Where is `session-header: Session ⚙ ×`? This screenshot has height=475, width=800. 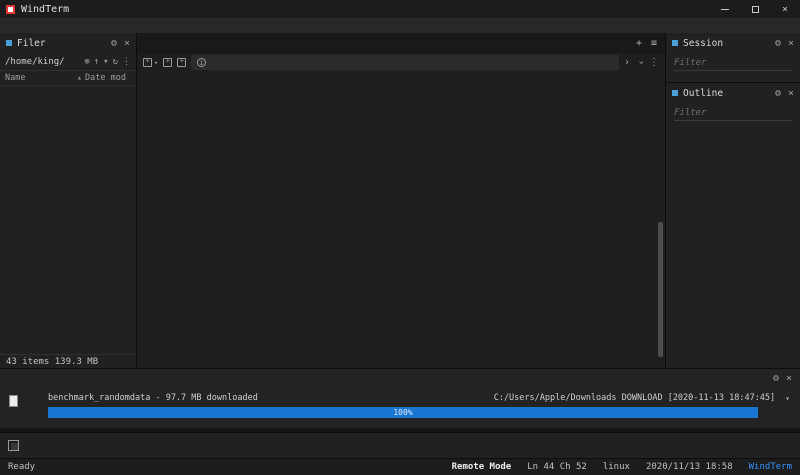
session-header: Session ⚙ × is located at coordinates (733, 43).